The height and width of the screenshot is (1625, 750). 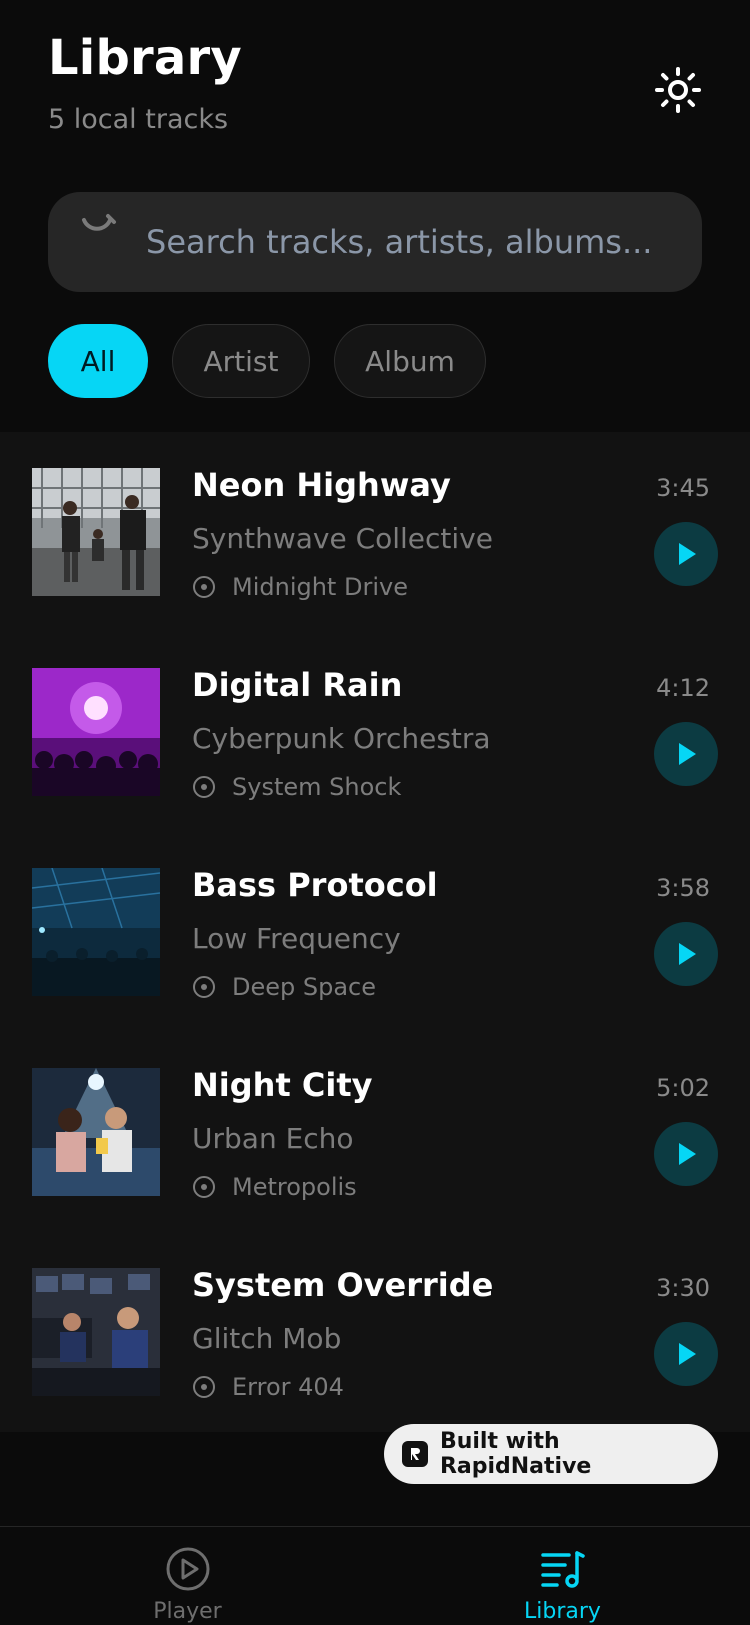 I want to click on page-title: Library, so click(x=145, y=58).